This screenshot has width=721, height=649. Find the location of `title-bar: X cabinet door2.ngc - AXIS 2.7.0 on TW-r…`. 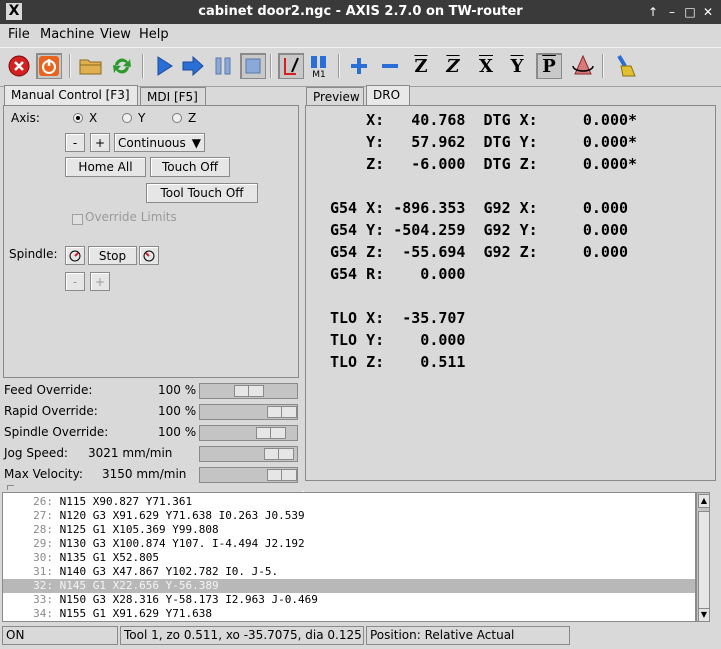

title-bar: X cabinet door2.ngc - AXIS 2.7.0 on TW-r… is located at coordinates (360, 12).